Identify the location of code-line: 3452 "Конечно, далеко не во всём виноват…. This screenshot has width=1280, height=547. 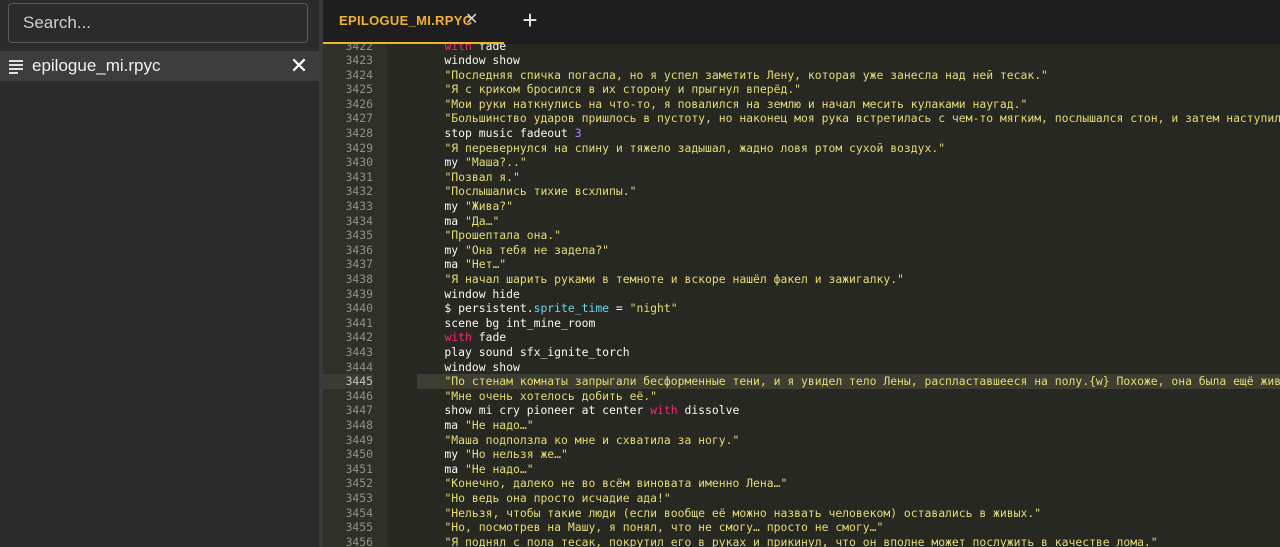
(801, 483).